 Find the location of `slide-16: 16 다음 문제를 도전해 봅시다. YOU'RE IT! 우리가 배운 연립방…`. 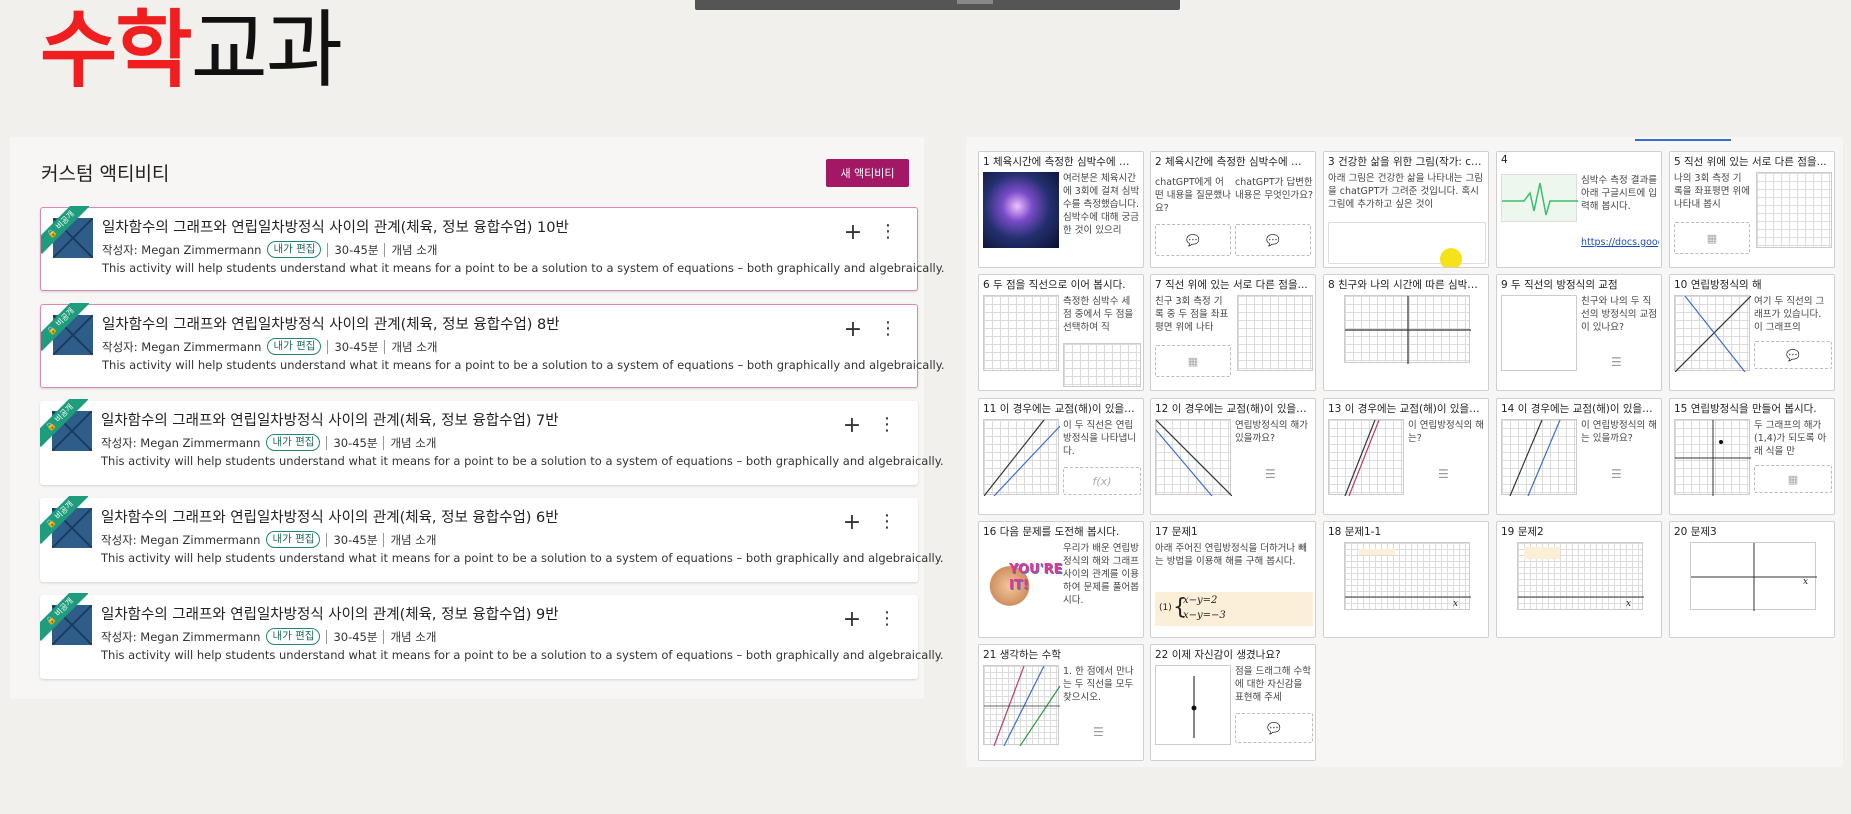

slide-16: 16 다음 문제를 도전해 봅시다. YOU'RE IT! 우리가 배운 연립방… is located at coordinates (1061, 579).